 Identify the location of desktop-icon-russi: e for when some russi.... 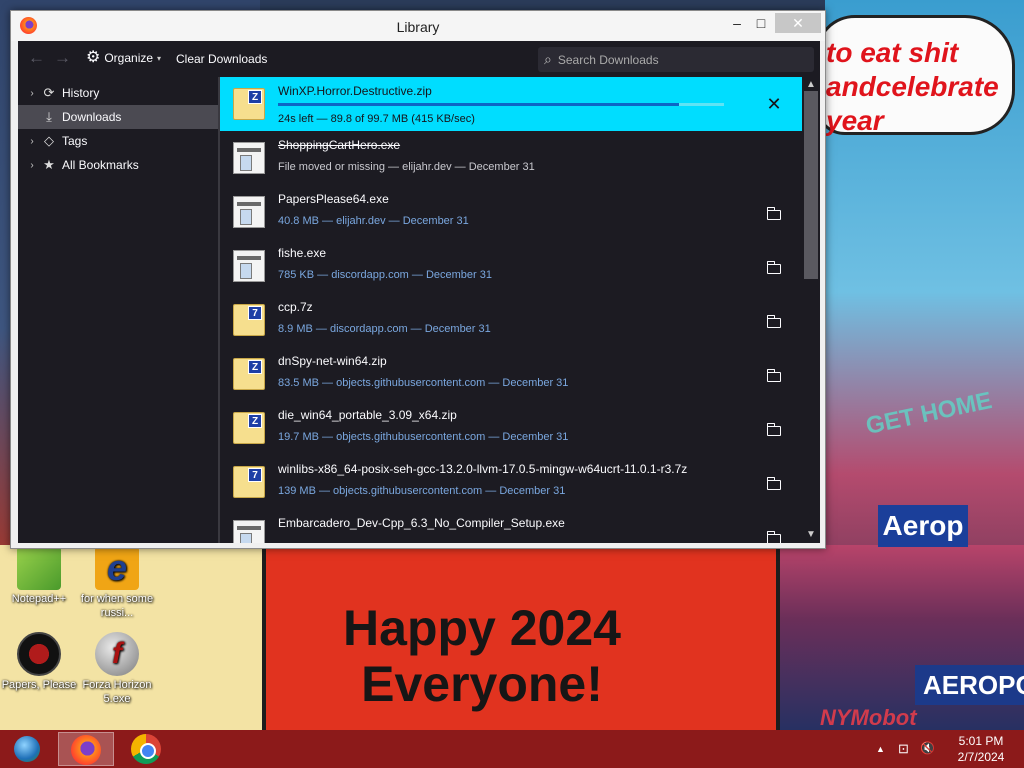
(117, 583).